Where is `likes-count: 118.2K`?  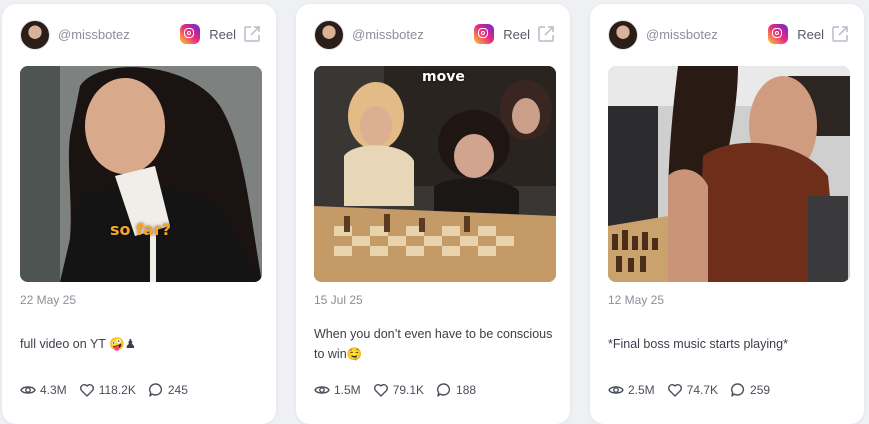
likes-count: 118.2K is located at coordinates (117, 390).